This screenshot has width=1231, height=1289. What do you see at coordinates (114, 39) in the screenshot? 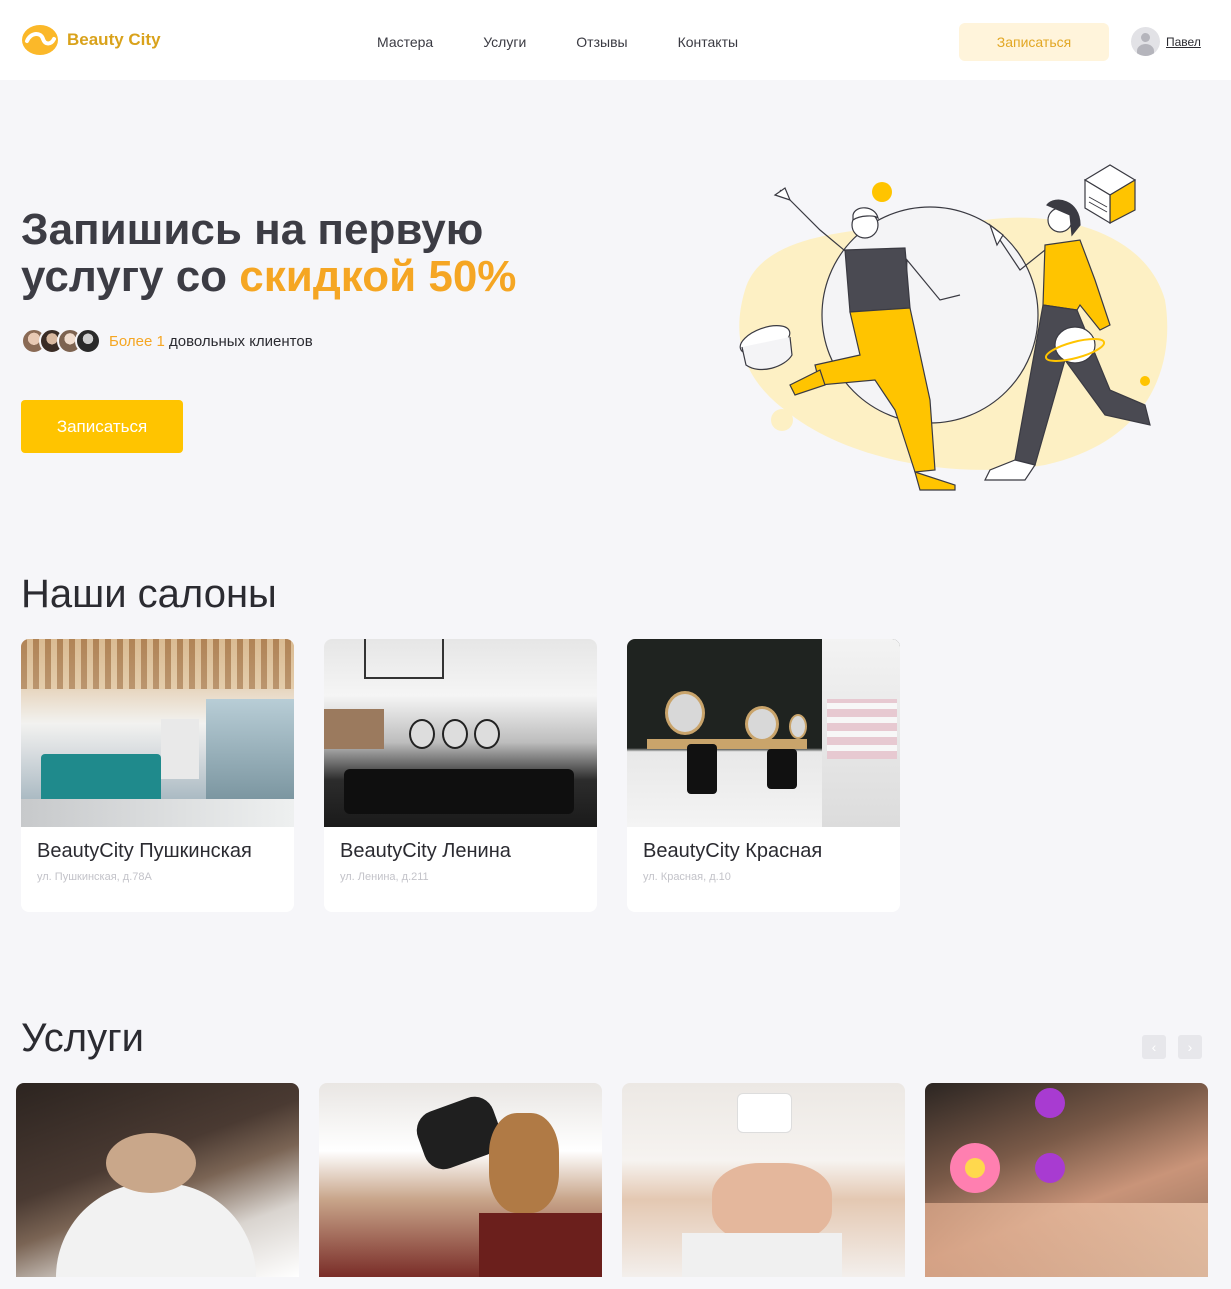
I see `brand-name: Beauty City` at bounding box center [114, 39].